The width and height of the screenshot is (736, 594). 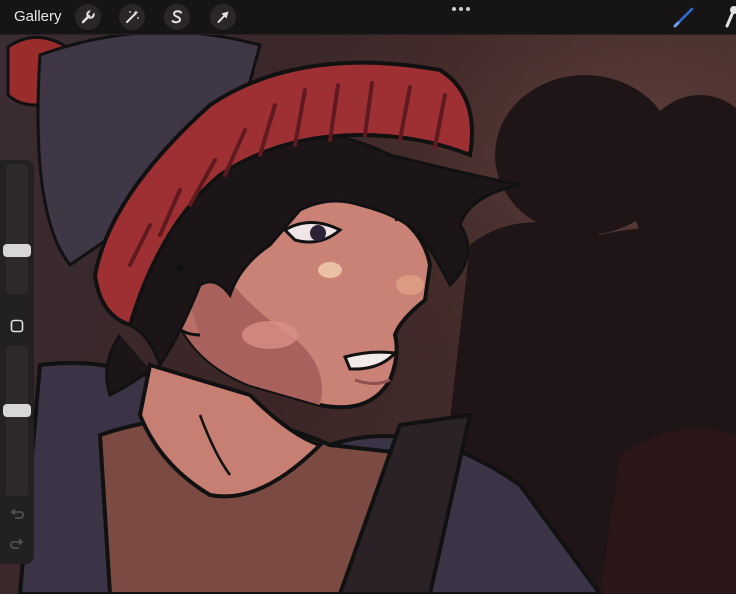 I want to click on brush-icon, so click(x=683, y=17).